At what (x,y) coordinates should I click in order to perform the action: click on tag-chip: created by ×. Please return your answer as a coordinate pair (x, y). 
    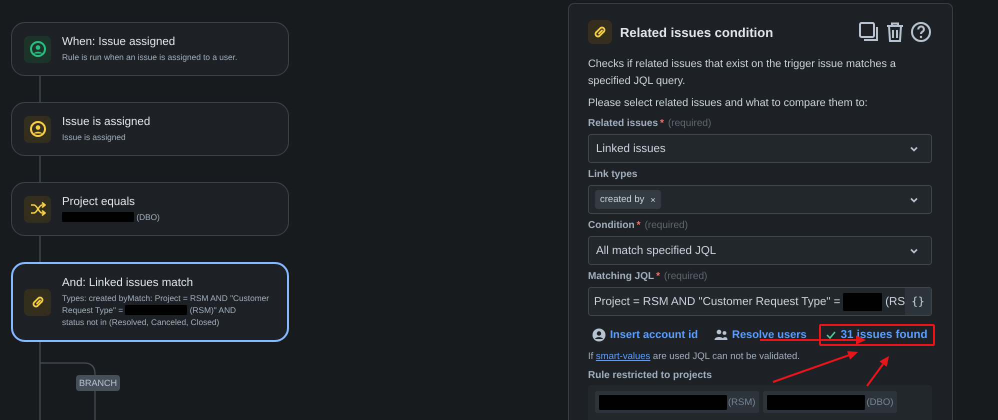
    Looking at the image, I should click on (628, 199).